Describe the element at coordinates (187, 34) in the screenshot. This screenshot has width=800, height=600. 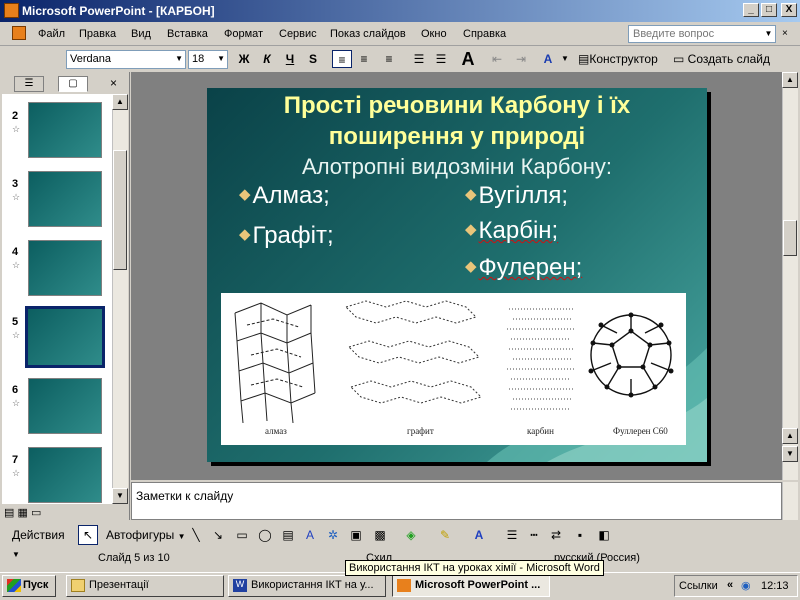
I see `menu-insert: Вставка` at that location.